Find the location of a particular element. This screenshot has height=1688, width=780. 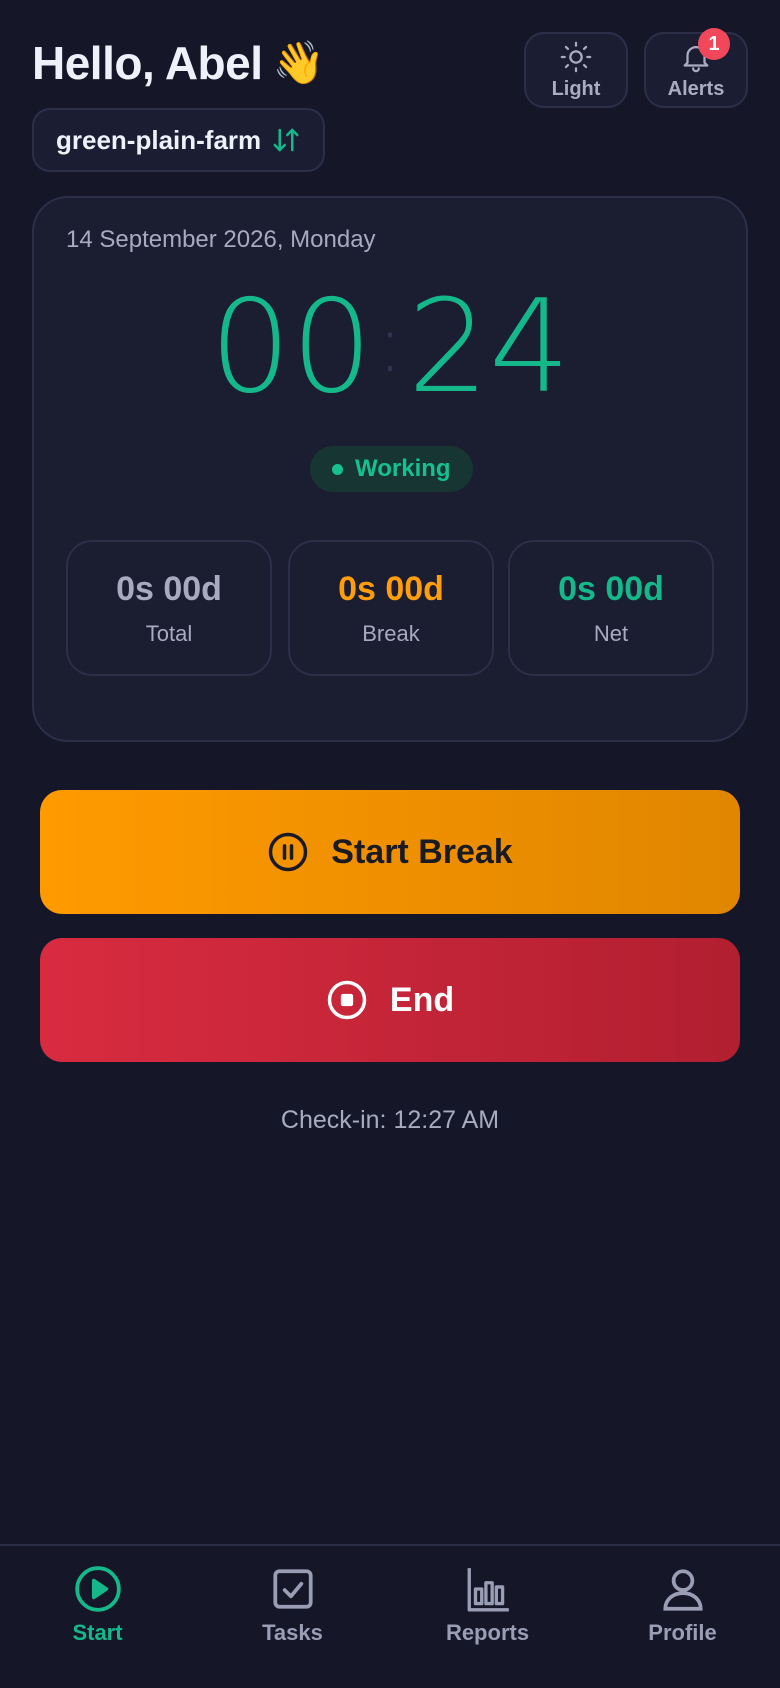

clock-minutes: 00 is located at coordinates (291, 347).